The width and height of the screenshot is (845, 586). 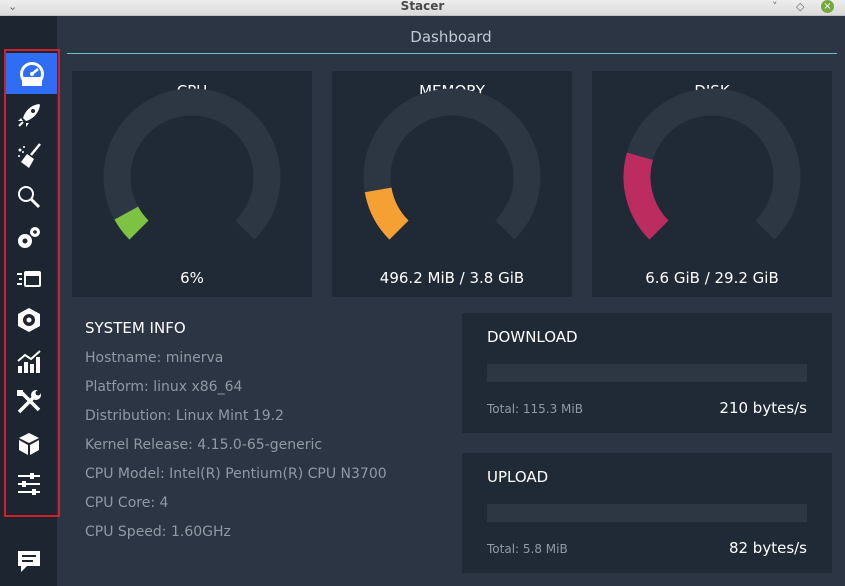 I want to click on sidebar-item-settings, so click(x=28, y=483).